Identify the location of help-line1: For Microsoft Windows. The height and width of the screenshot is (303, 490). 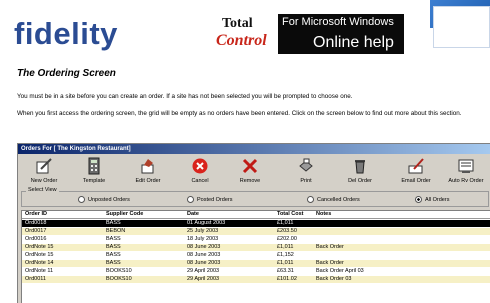
(338, 22).